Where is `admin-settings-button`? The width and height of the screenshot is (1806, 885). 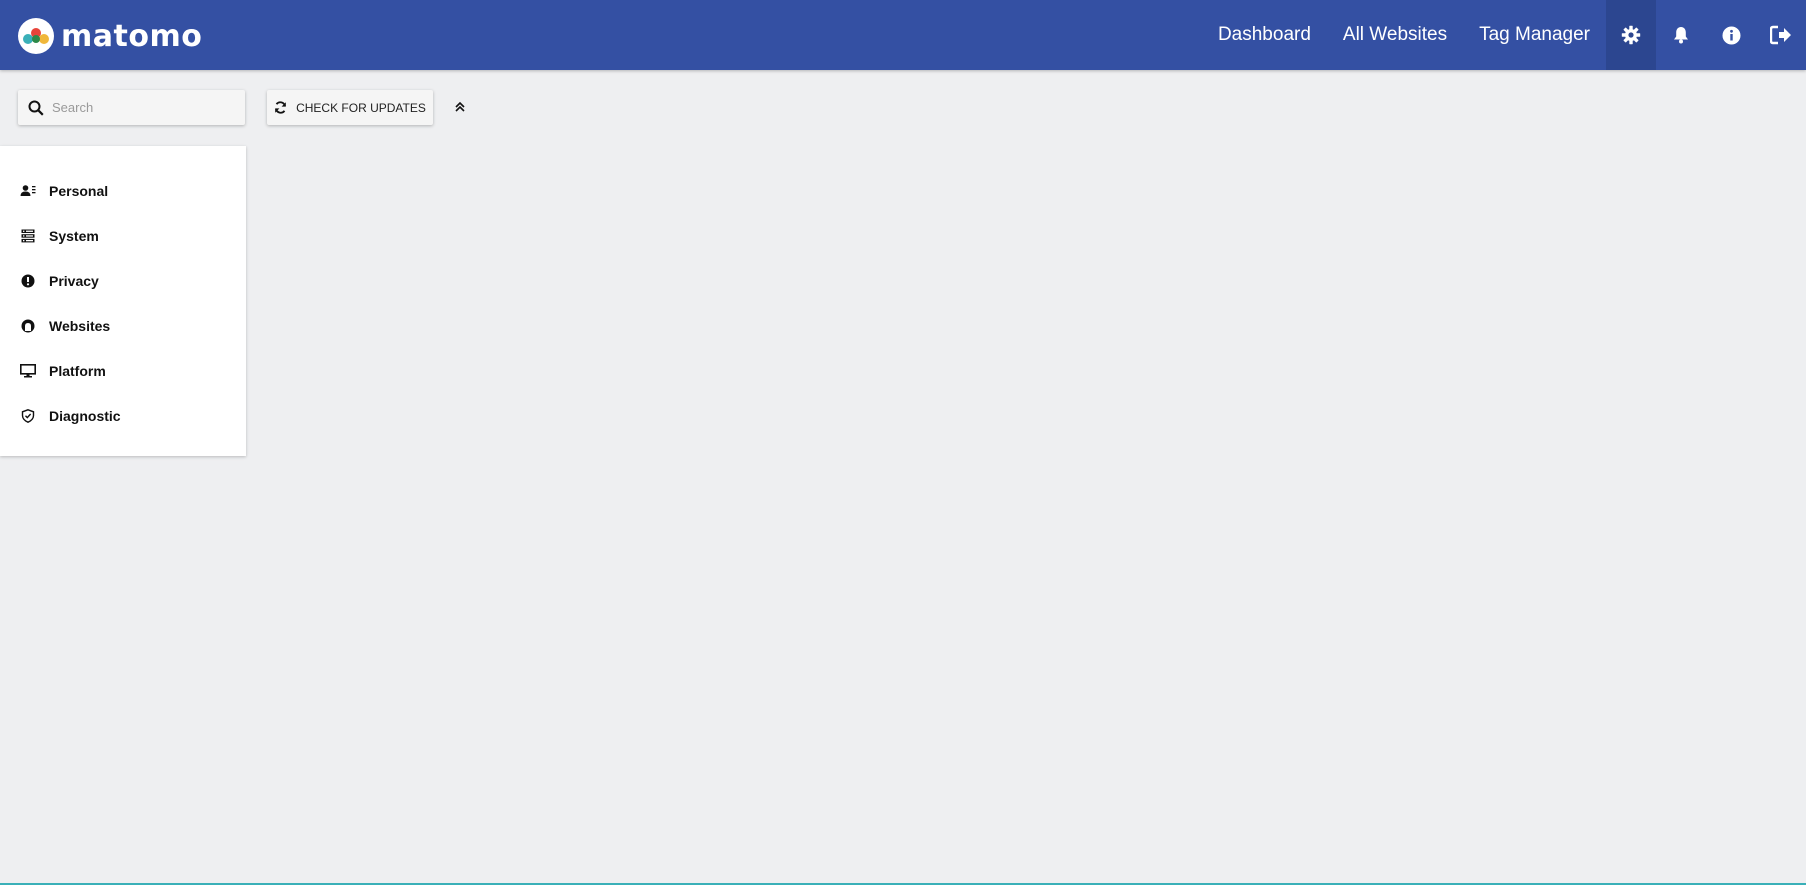 admin-settings-button is located at coordinates (1631, 35).